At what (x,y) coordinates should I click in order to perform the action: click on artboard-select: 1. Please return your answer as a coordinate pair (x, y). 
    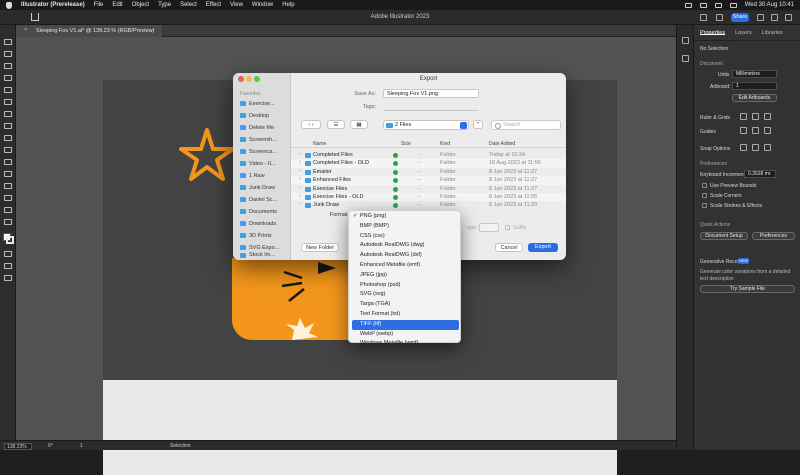
    Looking at the image, I should click on (754, 86).